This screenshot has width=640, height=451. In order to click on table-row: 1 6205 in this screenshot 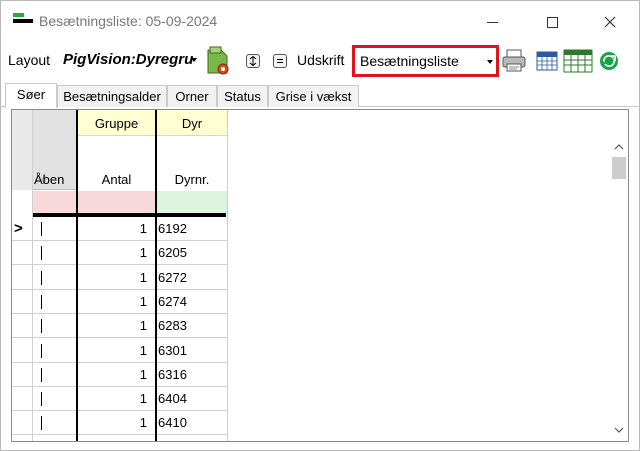, I will do `click(119, 253)`.